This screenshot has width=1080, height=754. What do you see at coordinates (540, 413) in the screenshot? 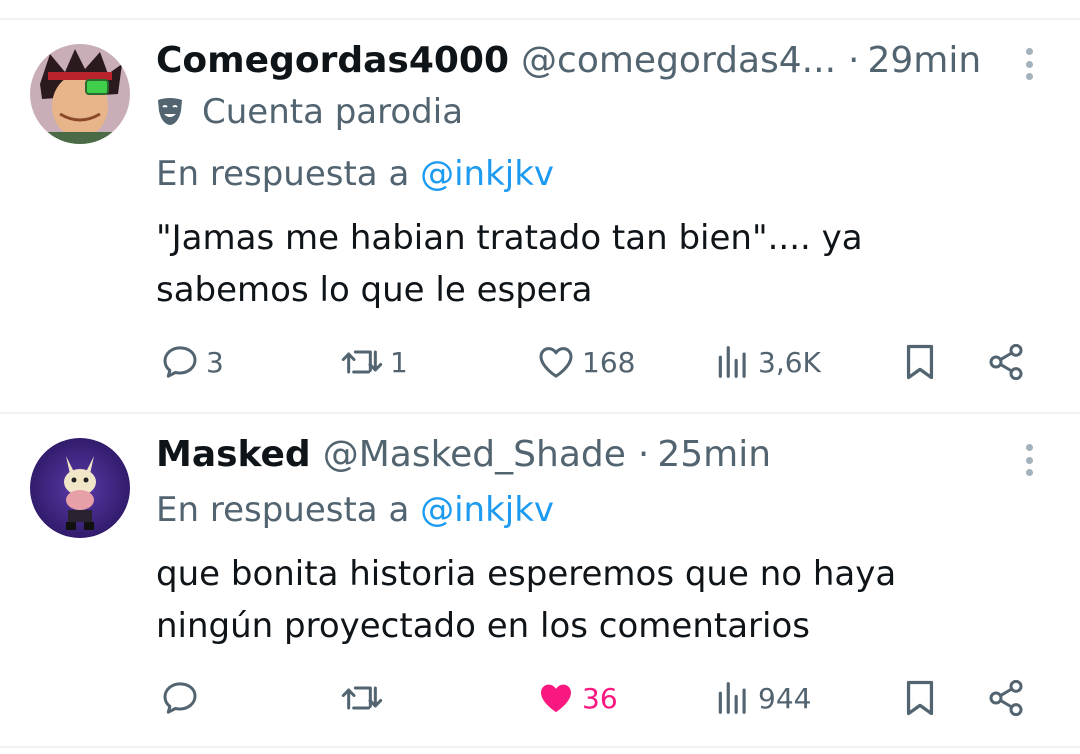
I see `tweet-divider` at bounding box center [540, 413].